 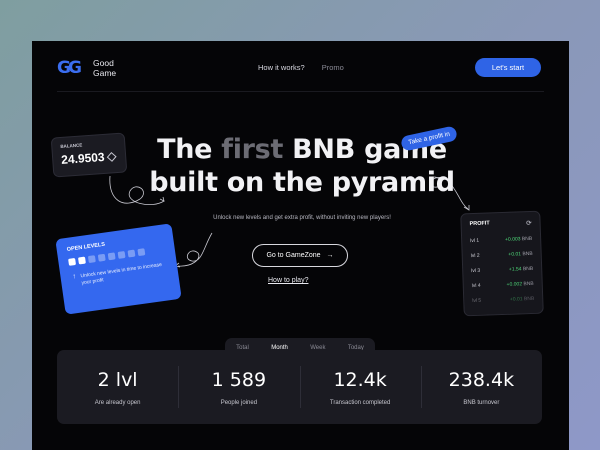 What do you see at coordinates (105, 73) in the screenshot?
I see `logo-text-line2: Game` at bounding box center [105, 73].